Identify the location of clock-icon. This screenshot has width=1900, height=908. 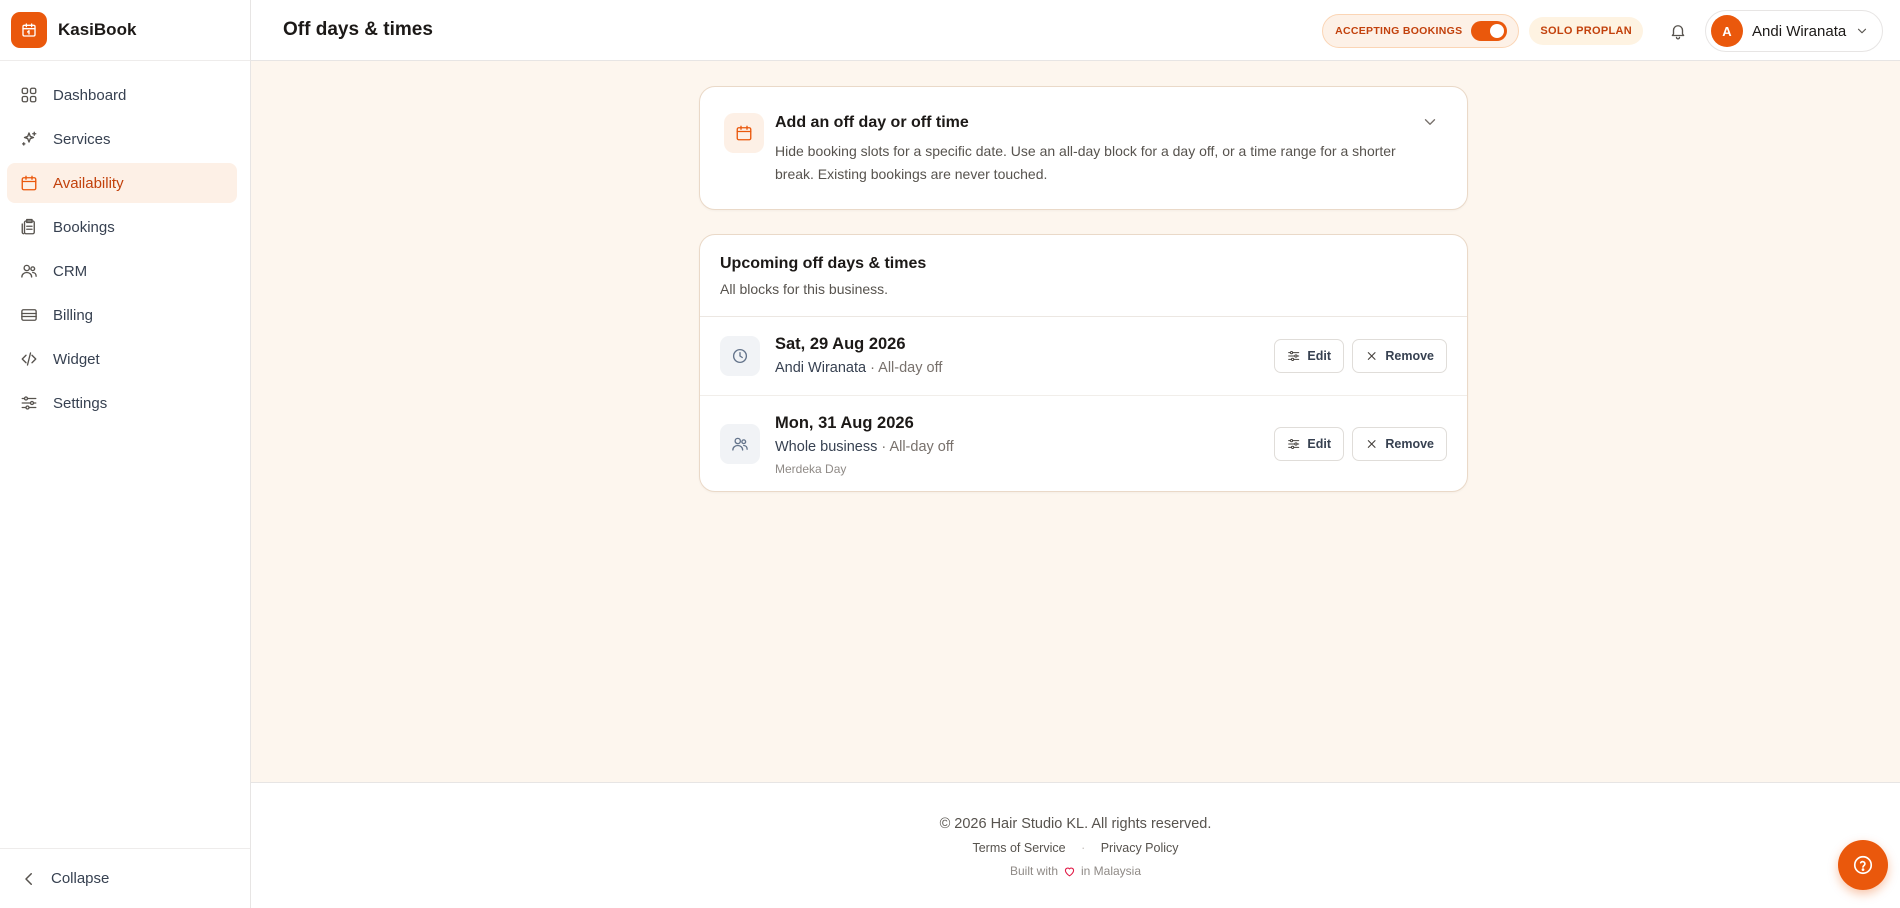
(740, 356).